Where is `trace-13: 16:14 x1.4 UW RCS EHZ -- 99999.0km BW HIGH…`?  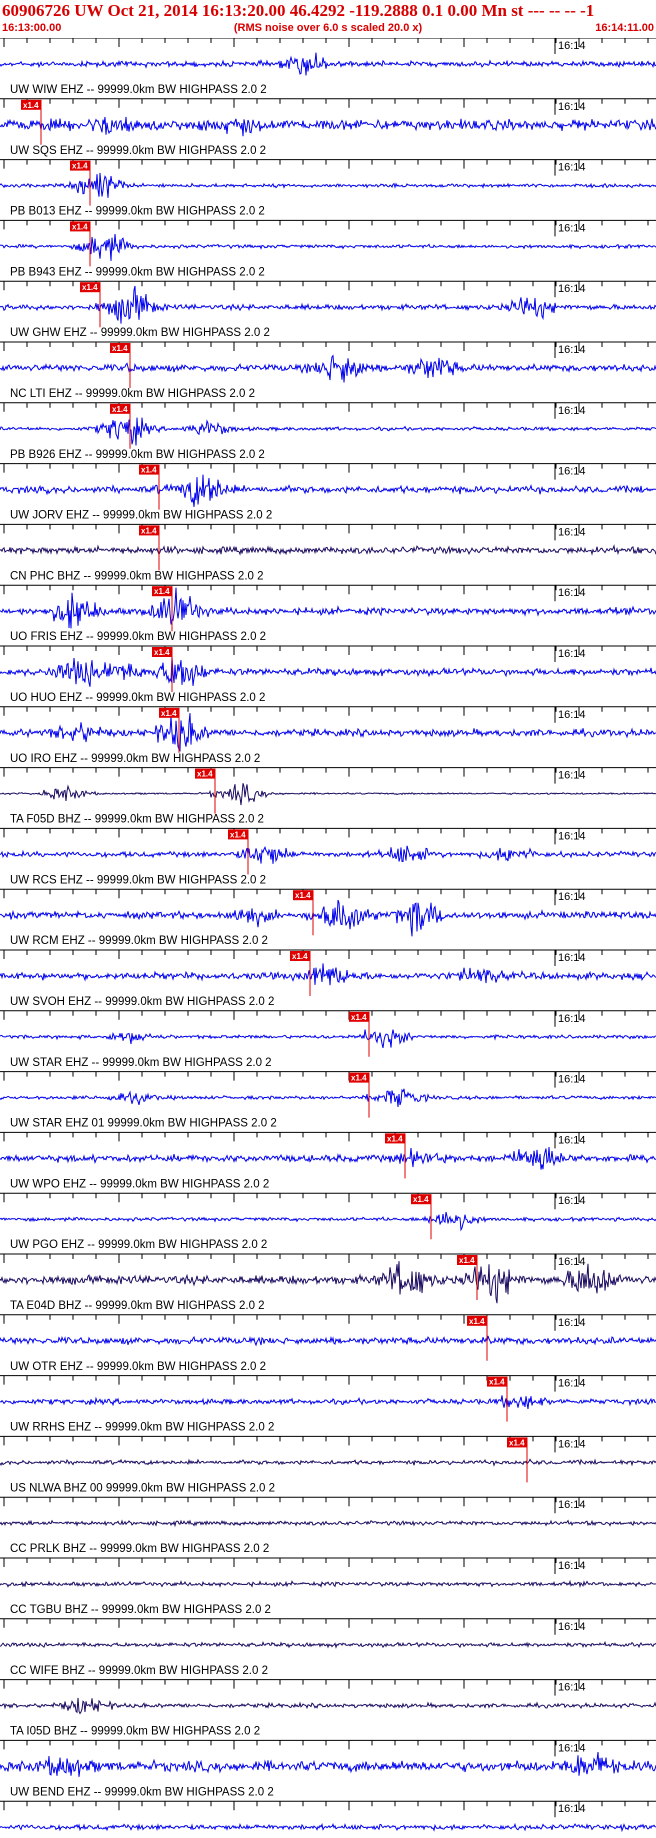 trace-13: 16:14 x1.4 UW RCS EHZ -- 99999.0km BW HIGH… is located at coordinates (328, 856).